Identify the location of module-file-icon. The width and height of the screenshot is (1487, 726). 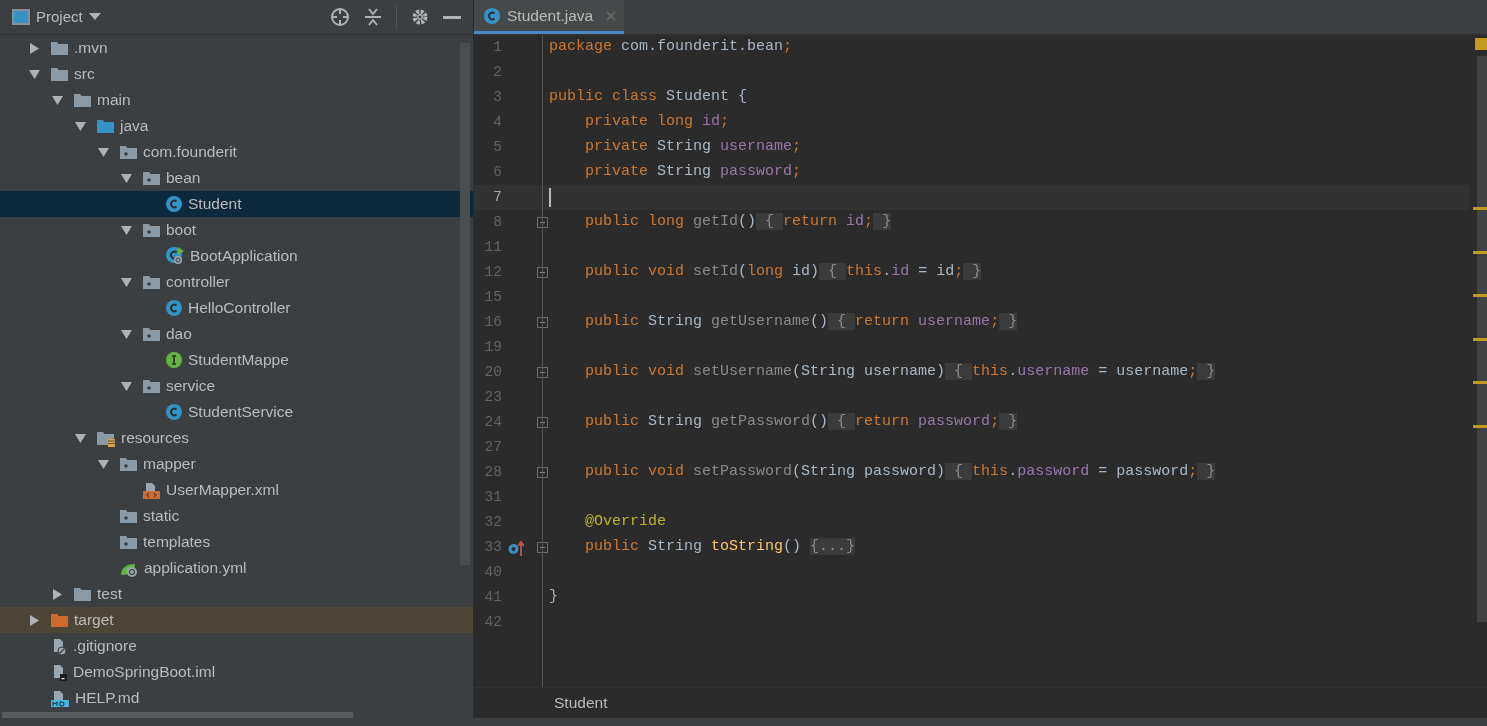
(59, 672).